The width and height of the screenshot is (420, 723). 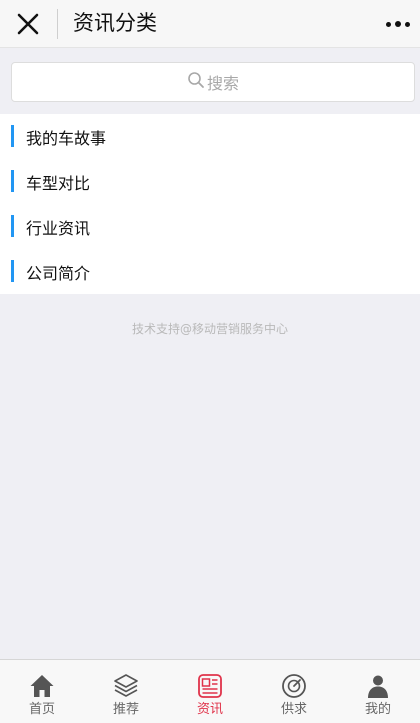 What do you see at coordinates (125, 709) in the screenshot?
I see `tab-label: 推荐` at bounding box center [125, 709].